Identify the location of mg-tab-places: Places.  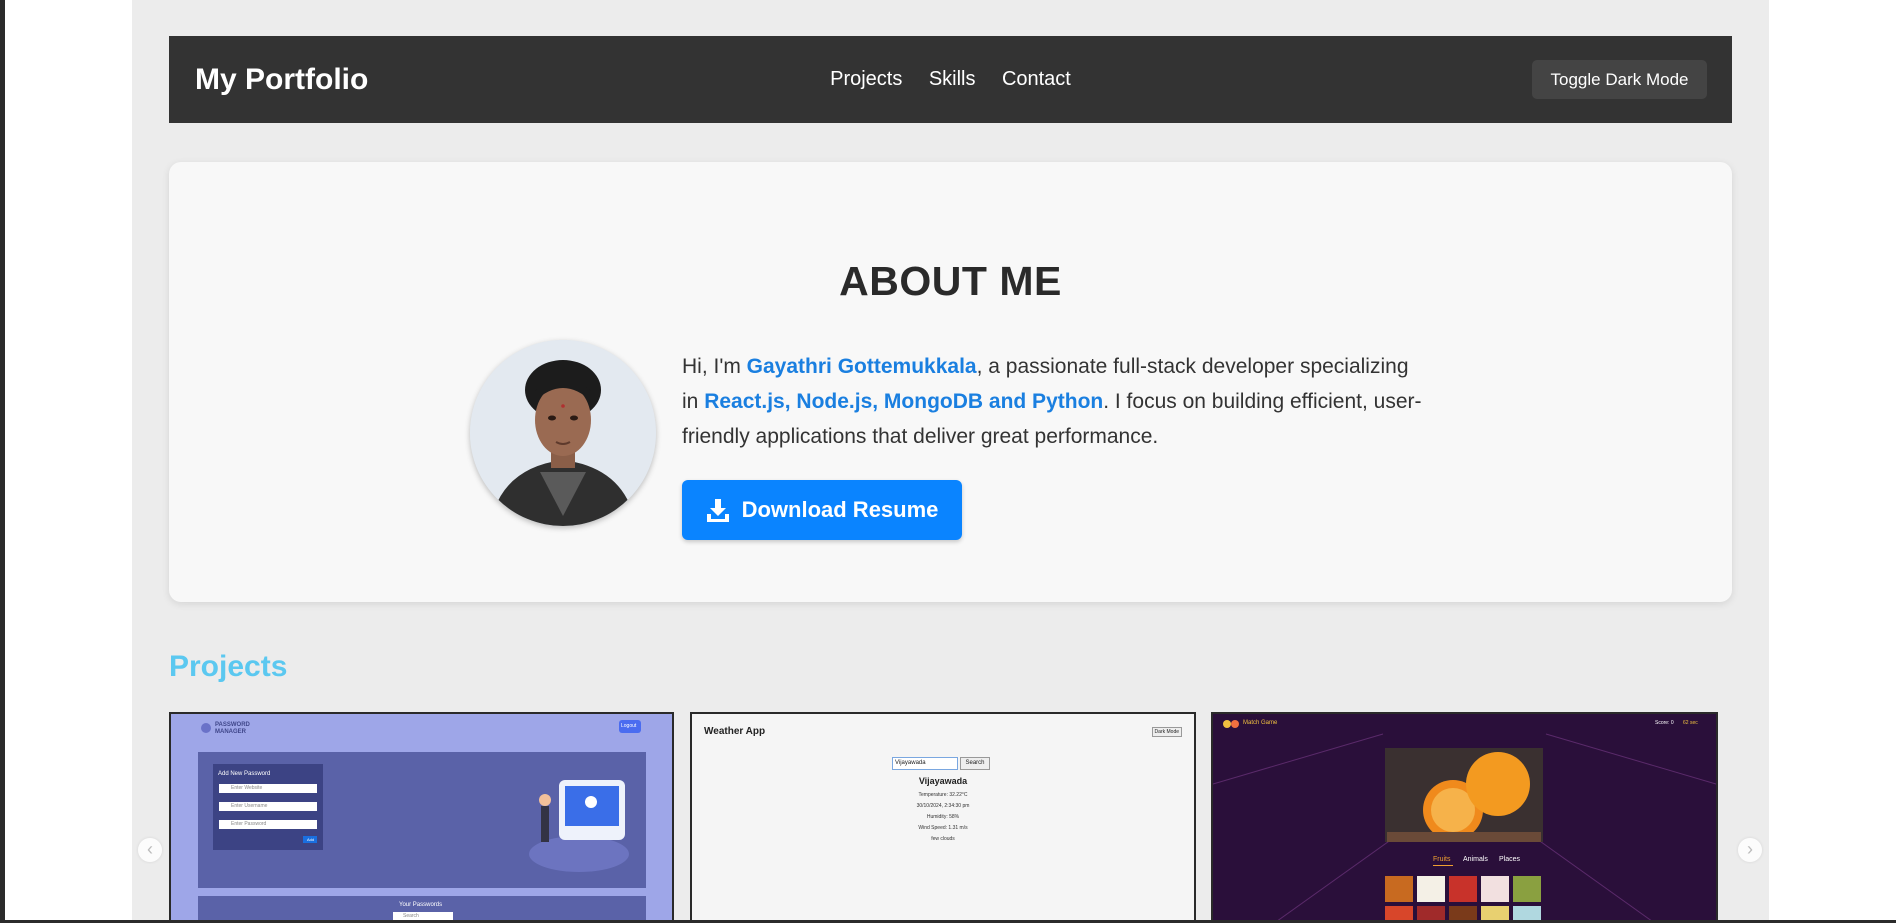
(1510, 859).